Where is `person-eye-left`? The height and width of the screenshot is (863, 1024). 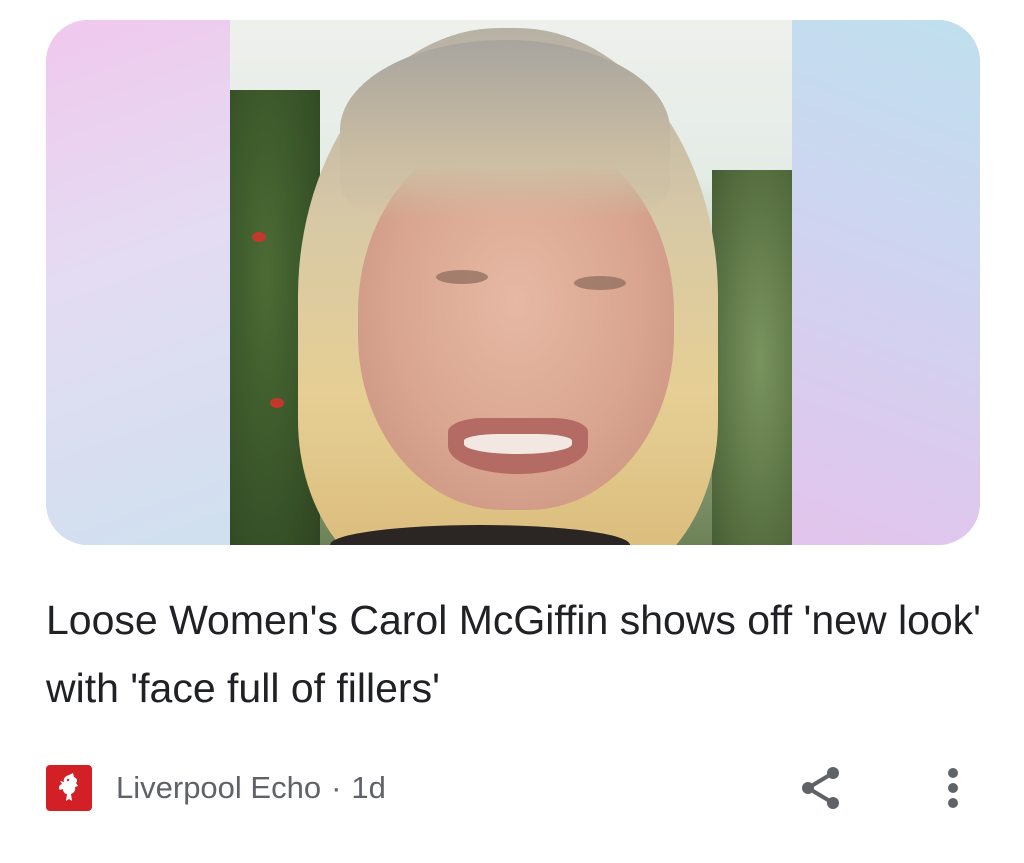 person-eye-left is located at coordinates (462, 277).